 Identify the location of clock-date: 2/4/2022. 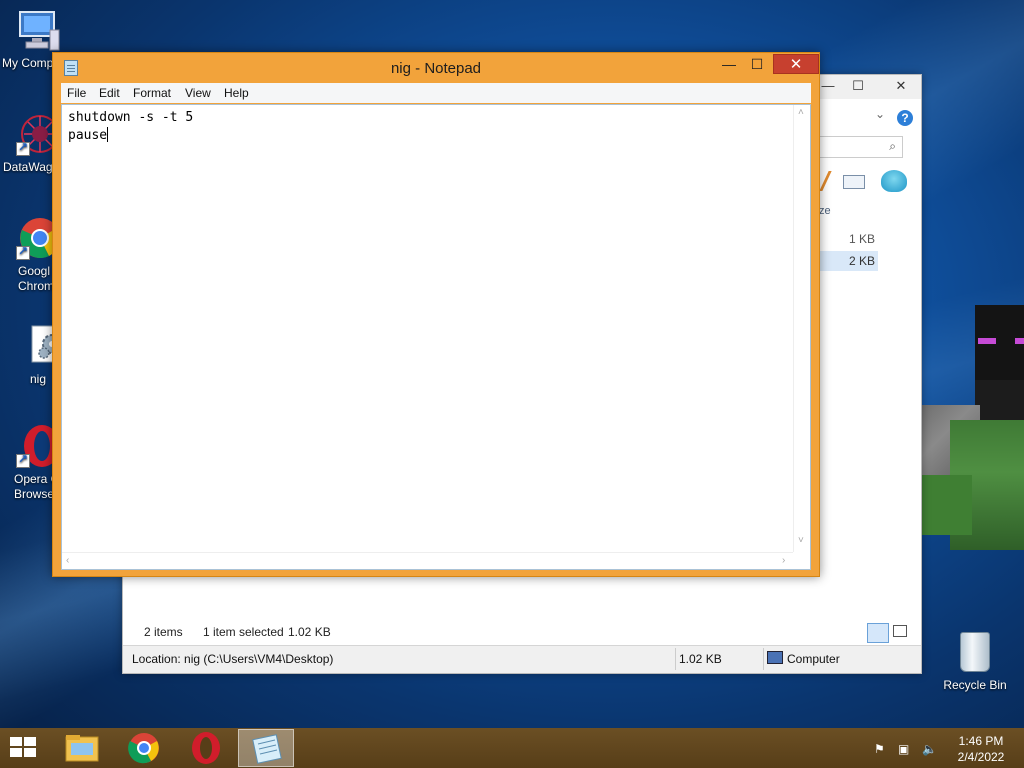
(981, 757).